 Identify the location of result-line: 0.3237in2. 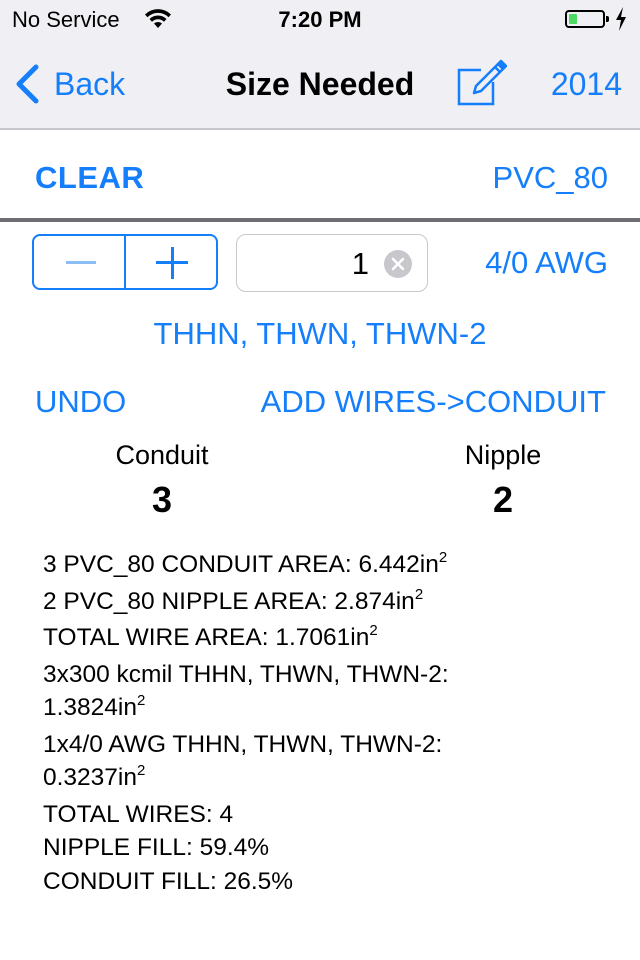
(333, 779).